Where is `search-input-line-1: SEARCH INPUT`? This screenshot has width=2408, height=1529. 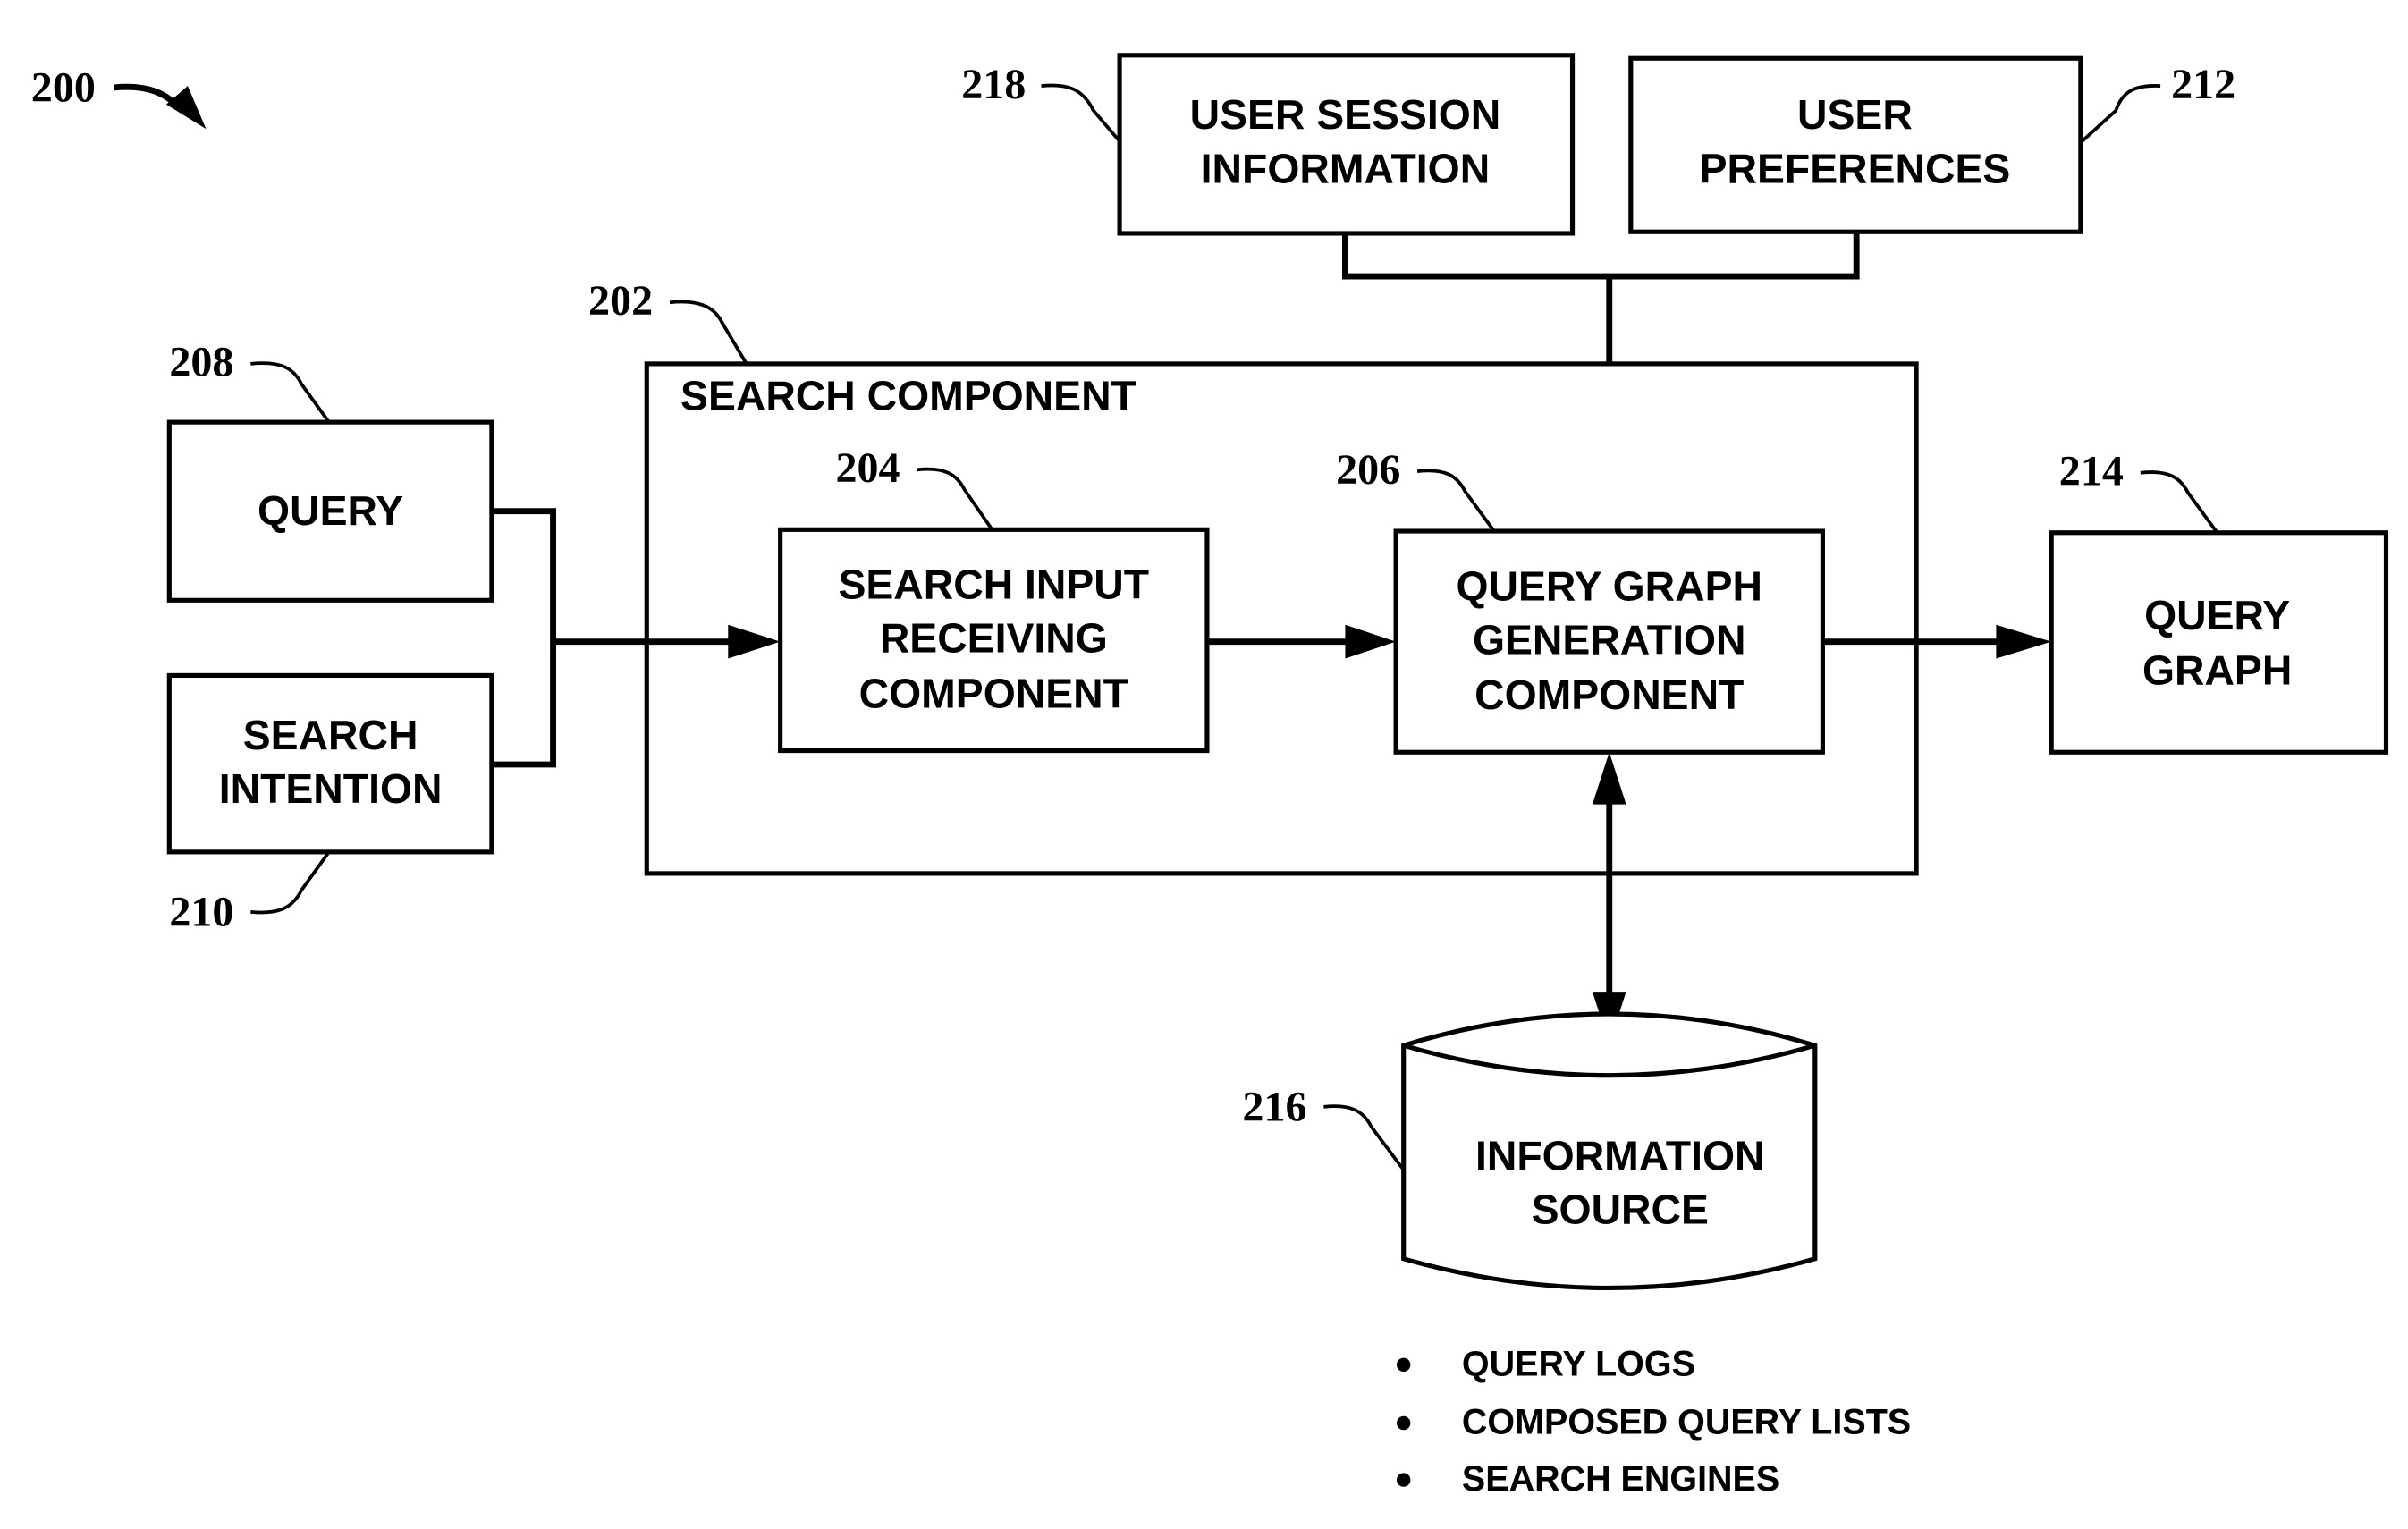 search-input-line-1: SEARCH INPUT is located at coordinates (993, 585).